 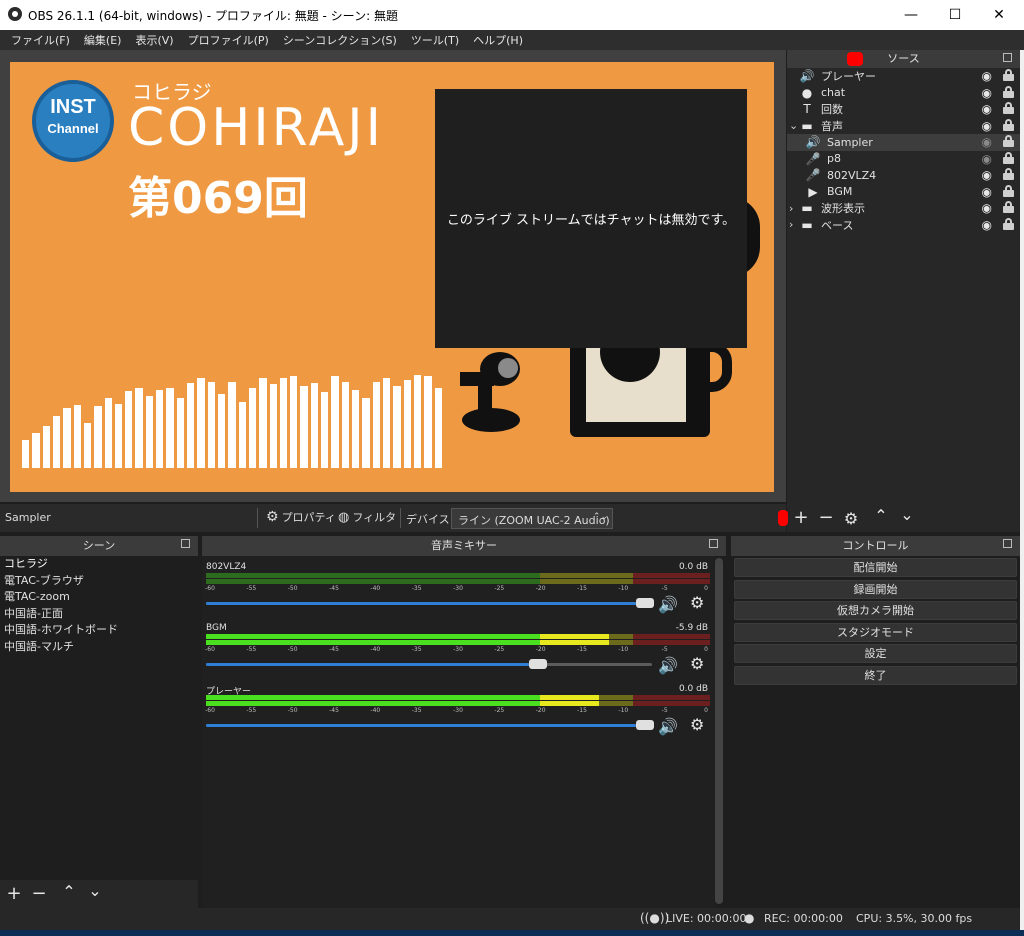 I want to click on menu-file: ファイル(F), so click(x=40, y=40).